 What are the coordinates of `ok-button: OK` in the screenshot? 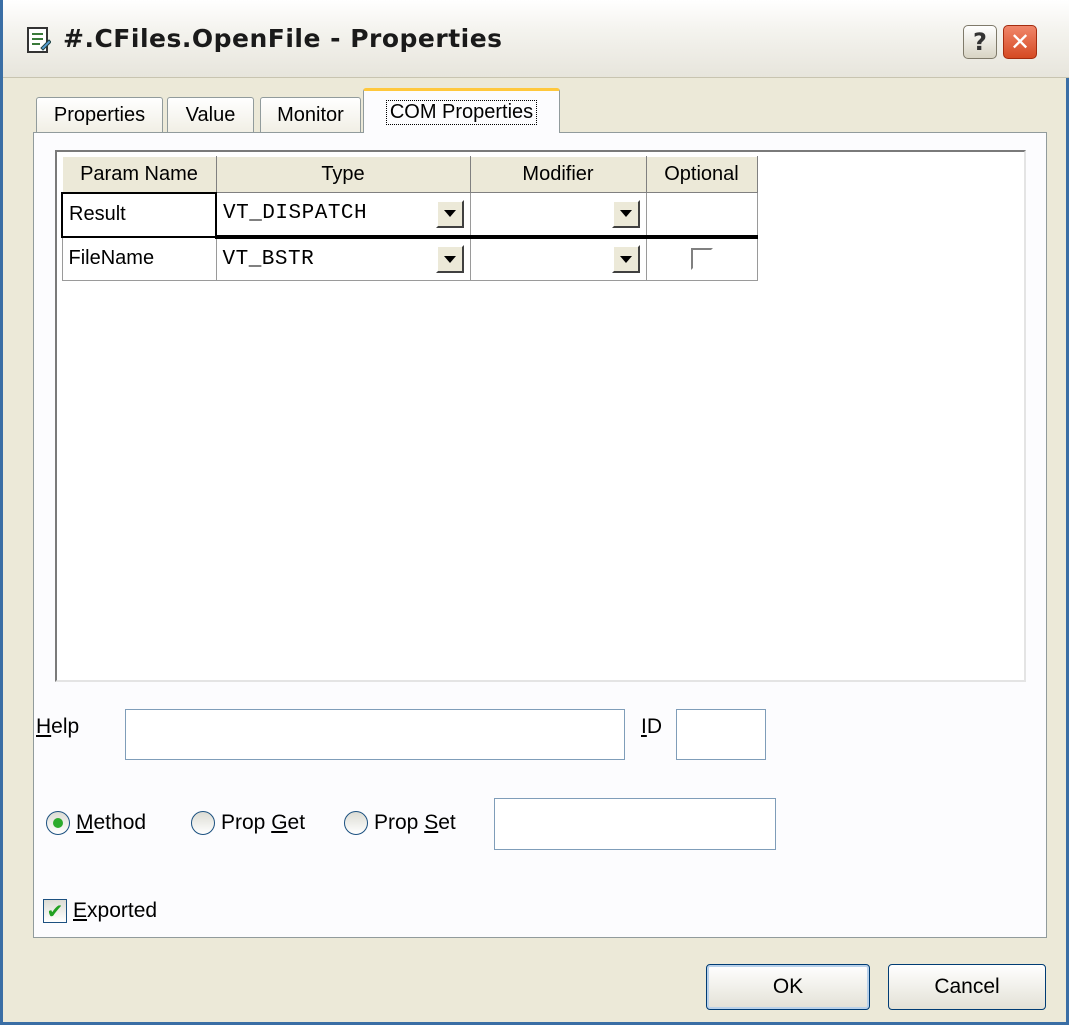 It's located at (788, 987).